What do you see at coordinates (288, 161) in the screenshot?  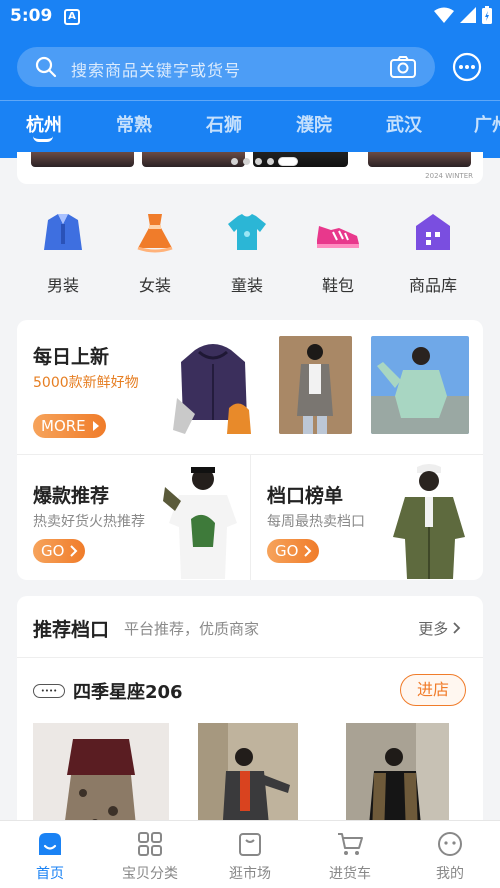 I see `carousel-dot-active` at bounding box center [288, 161].